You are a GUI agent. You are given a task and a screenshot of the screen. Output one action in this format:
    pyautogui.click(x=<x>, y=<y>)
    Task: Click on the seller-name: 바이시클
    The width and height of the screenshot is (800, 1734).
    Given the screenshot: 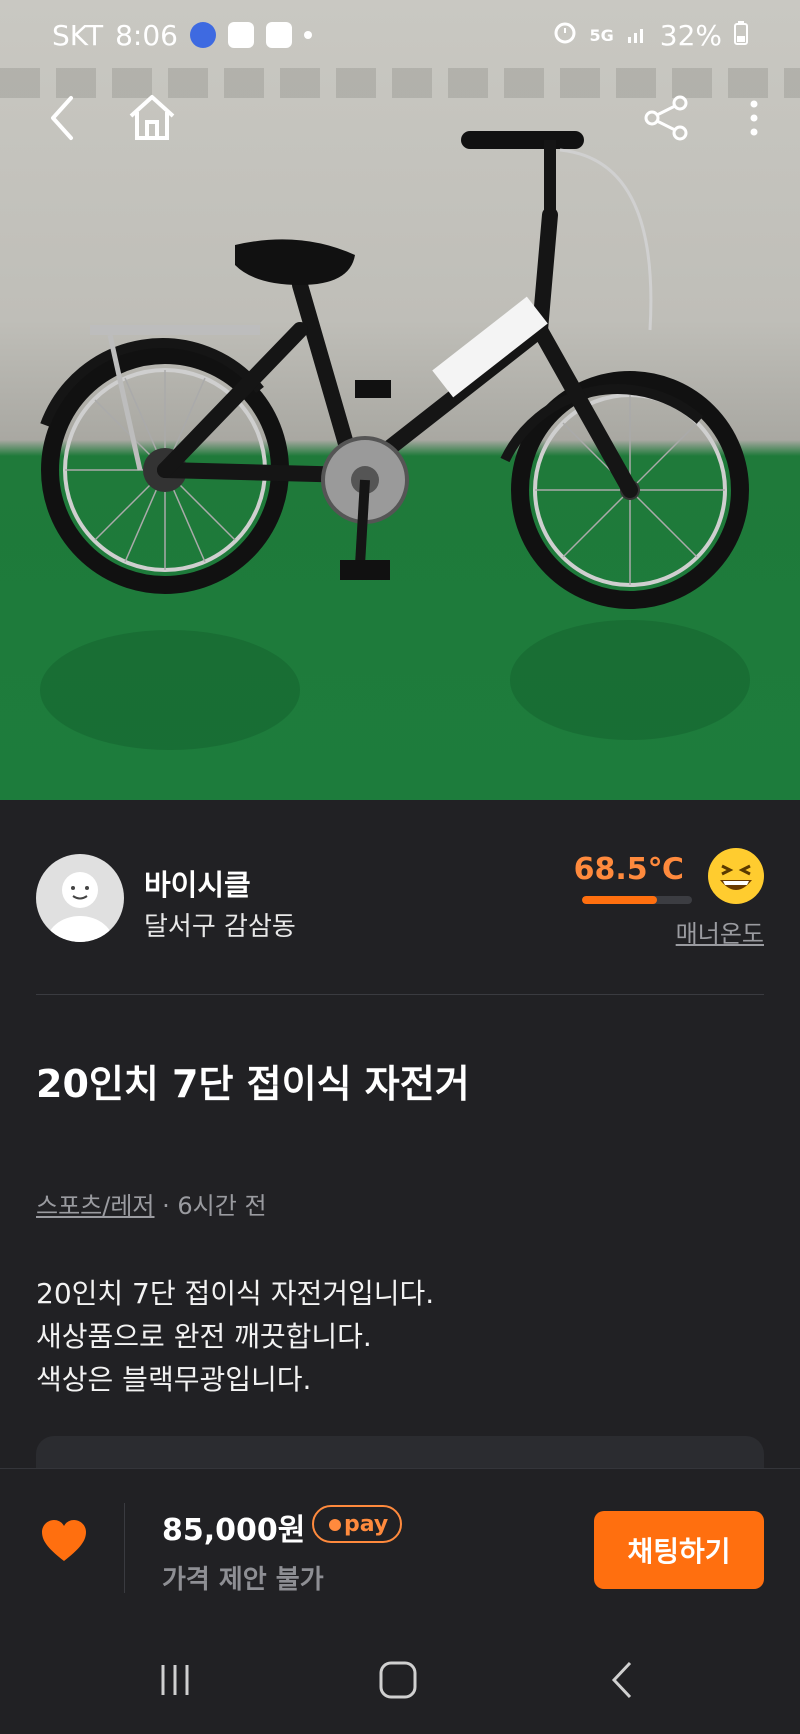 What is the action you would take?
    pyautogui.click(x=197, y=885)
    